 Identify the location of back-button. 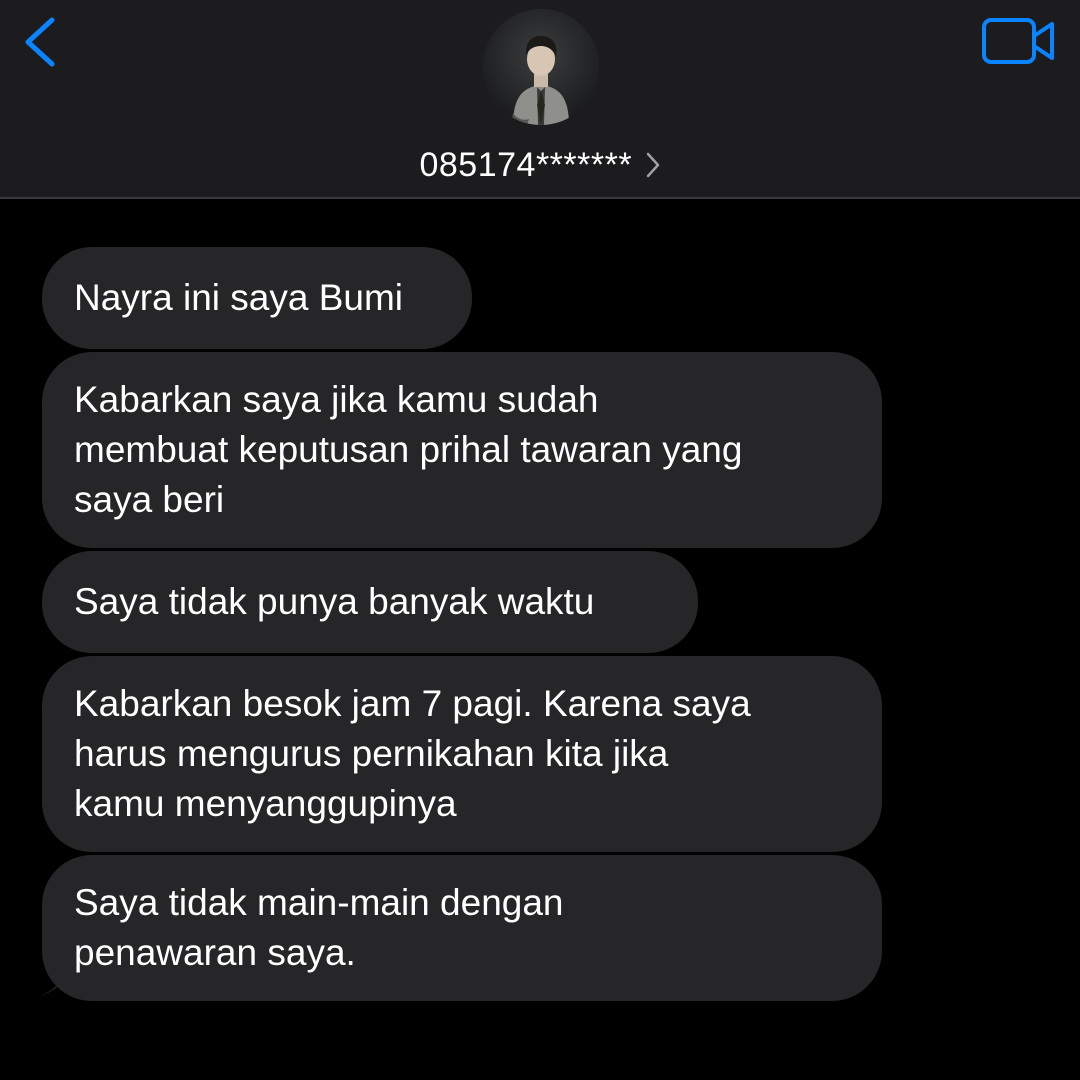
(42, 42).